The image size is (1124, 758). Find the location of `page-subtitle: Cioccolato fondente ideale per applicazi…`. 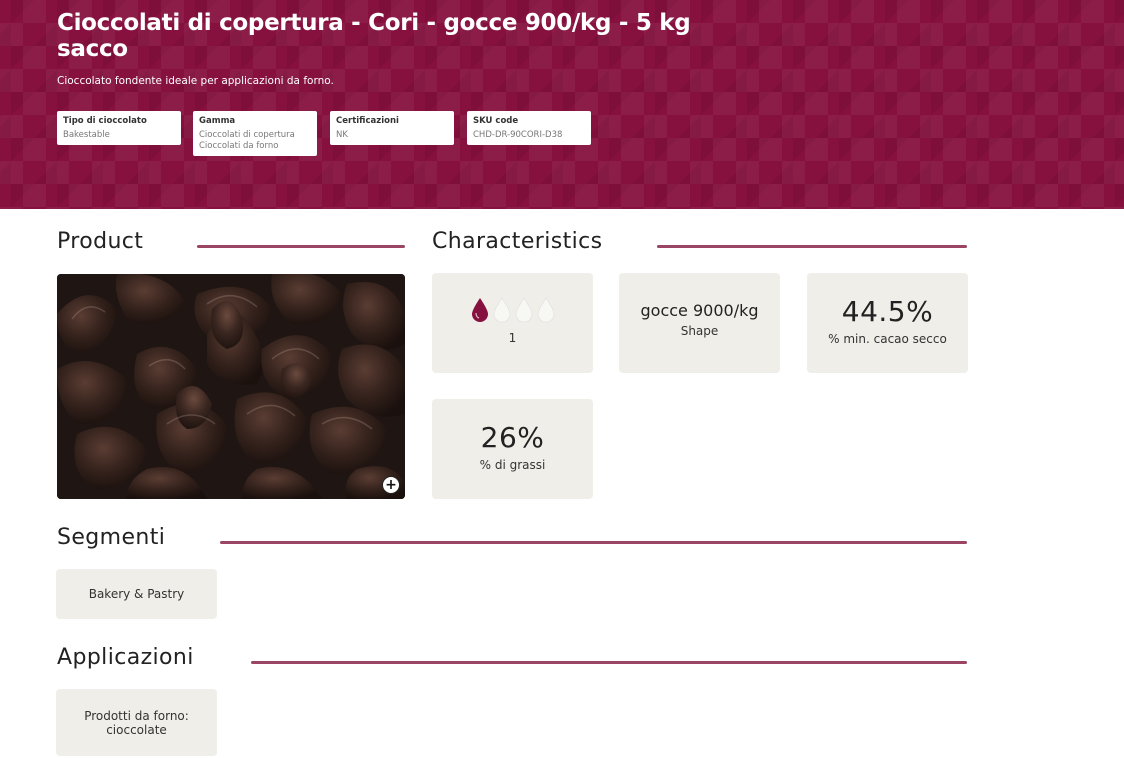

page-subtitle: Cioccolato fondente ideale per applicazi… is located at coordinates (195, 81).